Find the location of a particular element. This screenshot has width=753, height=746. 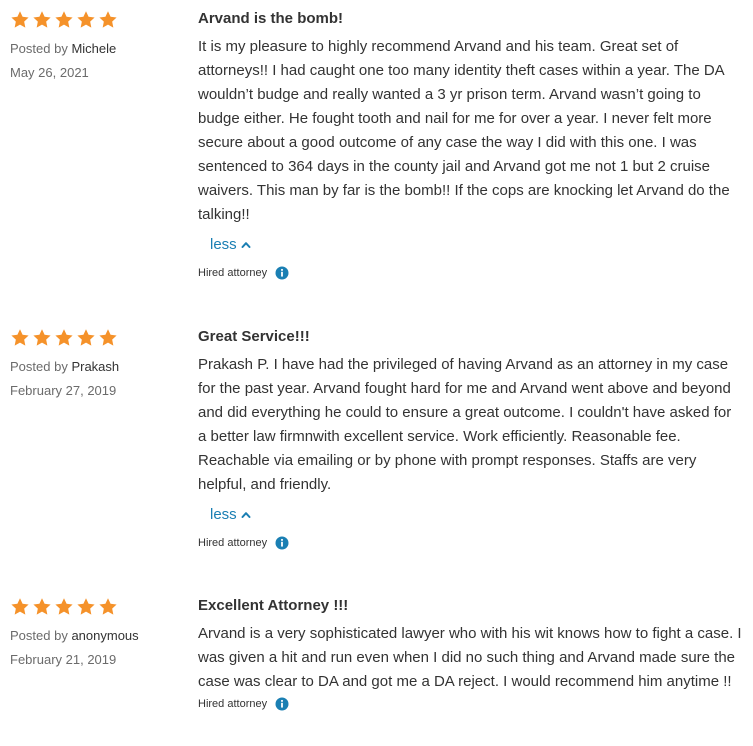

posted-by: Posted by Michele is located at coordinates (100, 49).